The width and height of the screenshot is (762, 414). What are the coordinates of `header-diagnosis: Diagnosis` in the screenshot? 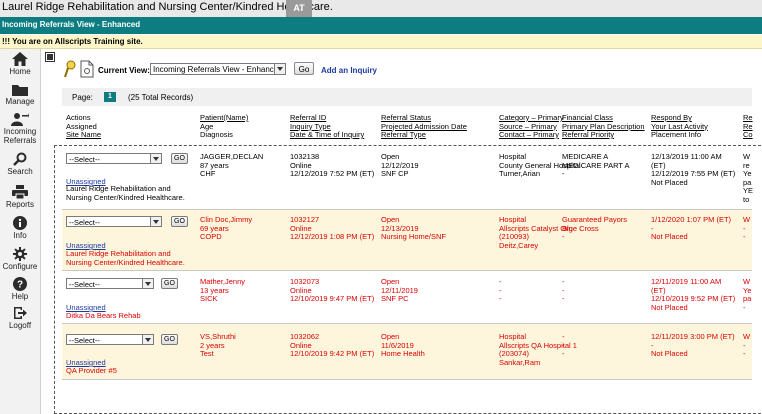 It's located at (216, 134).